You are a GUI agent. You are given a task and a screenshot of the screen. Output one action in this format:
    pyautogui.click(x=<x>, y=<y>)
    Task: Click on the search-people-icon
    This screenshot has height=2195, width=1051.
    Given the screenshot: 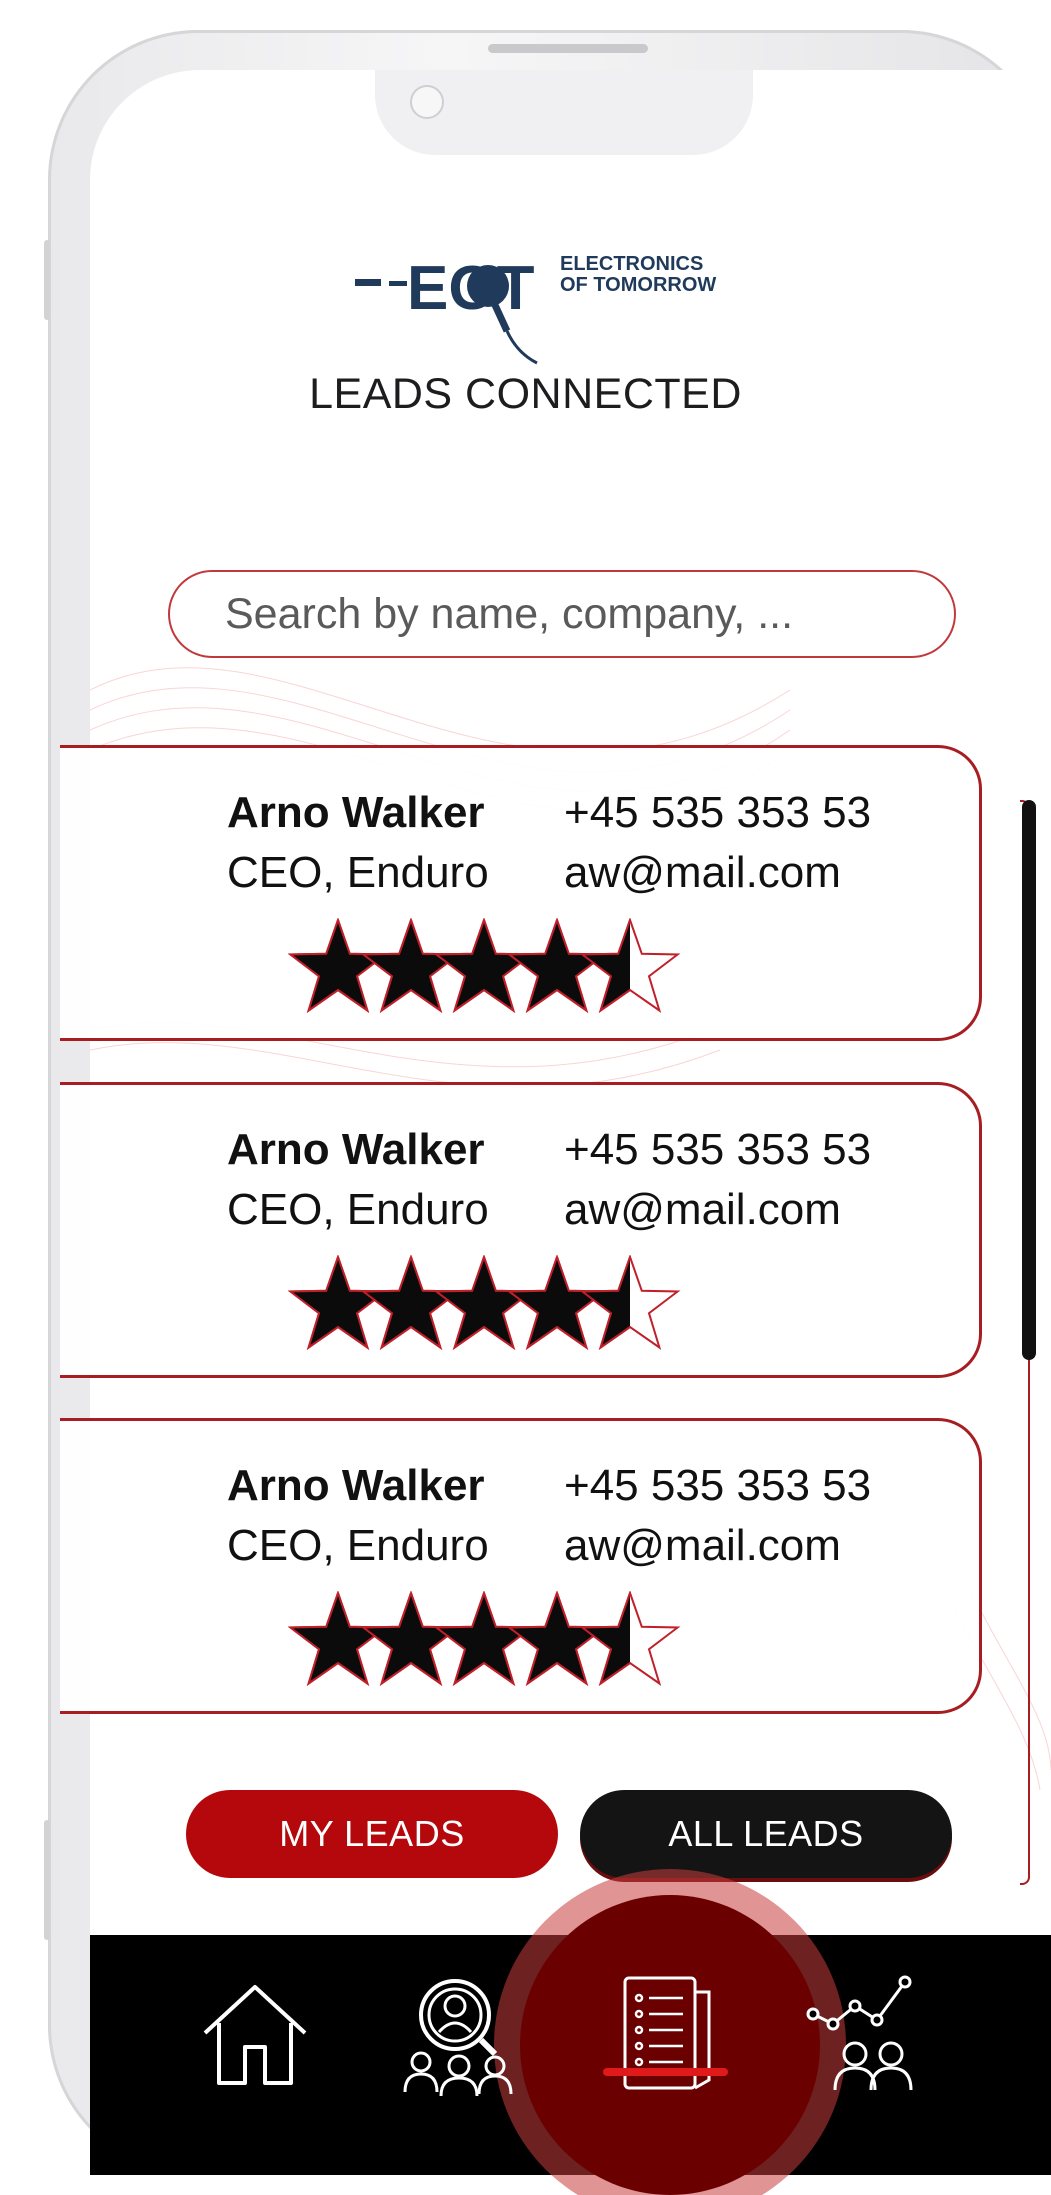 What is the action you would take?
    pyautogui.click(x=458, y=2038)
    